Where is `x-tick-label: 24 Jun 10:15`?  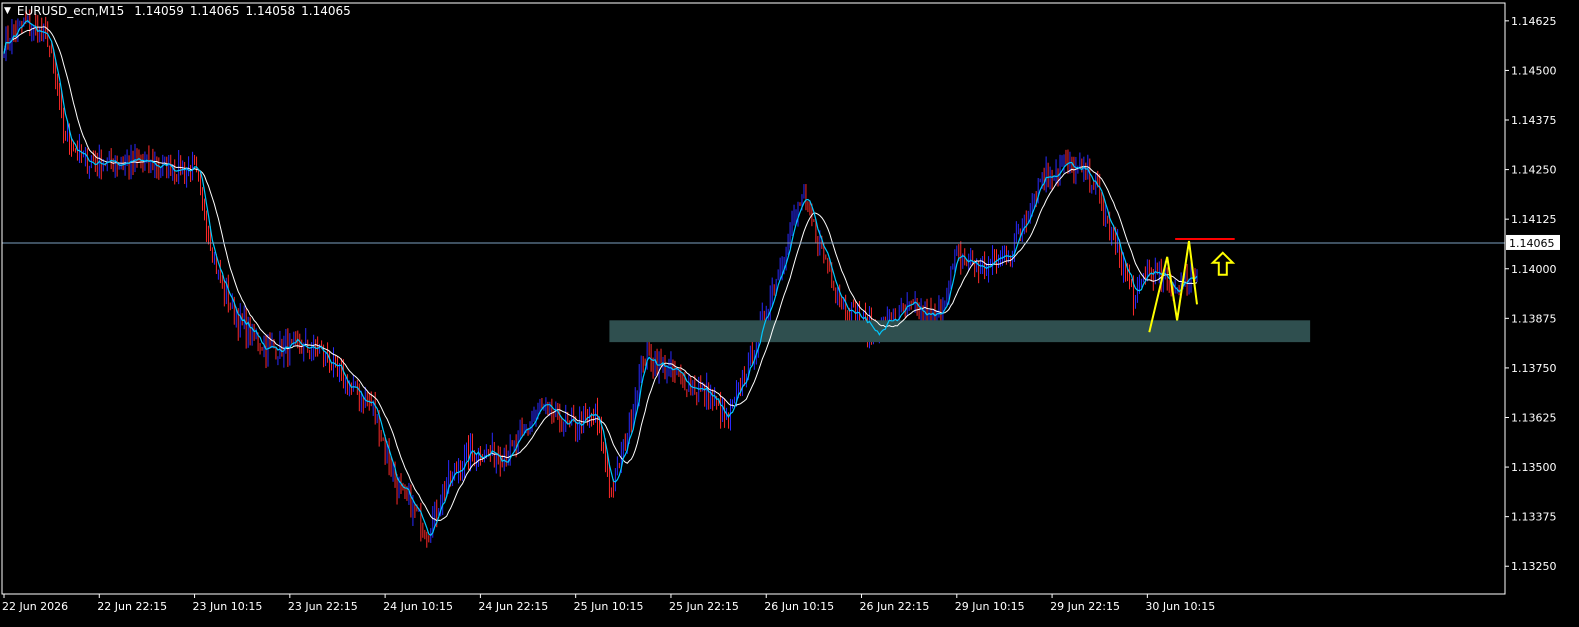
x-tick-label: 24 Jun 10:15 is located at coordinates (418, 606).